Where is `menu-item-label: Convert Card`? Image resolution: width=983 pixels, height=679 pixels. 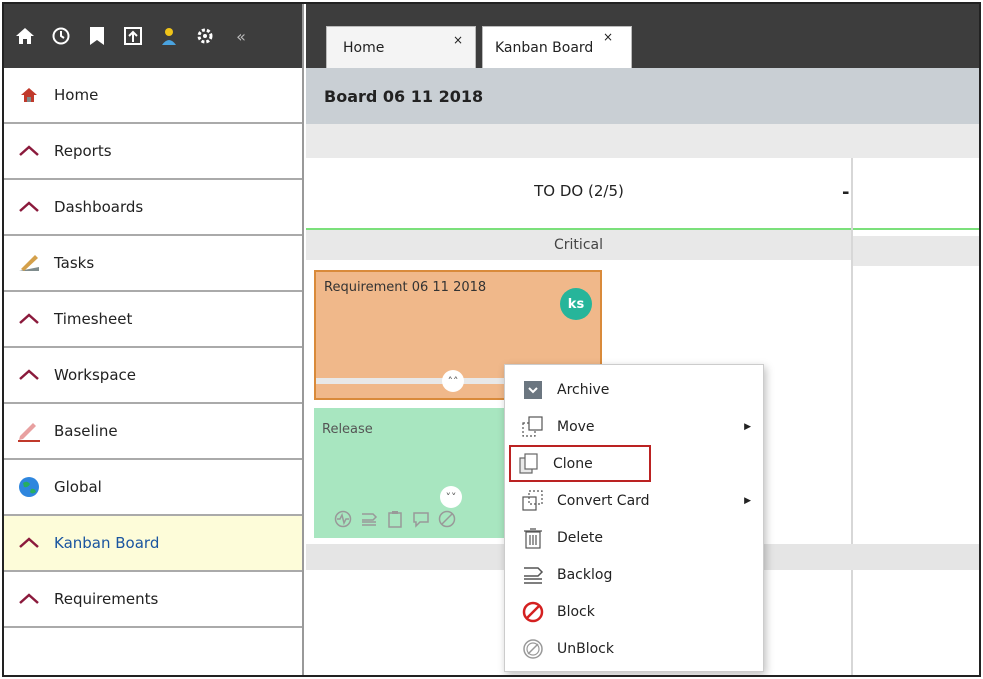
menu-item-label: Convert Card is located at coordinates (603, 500).